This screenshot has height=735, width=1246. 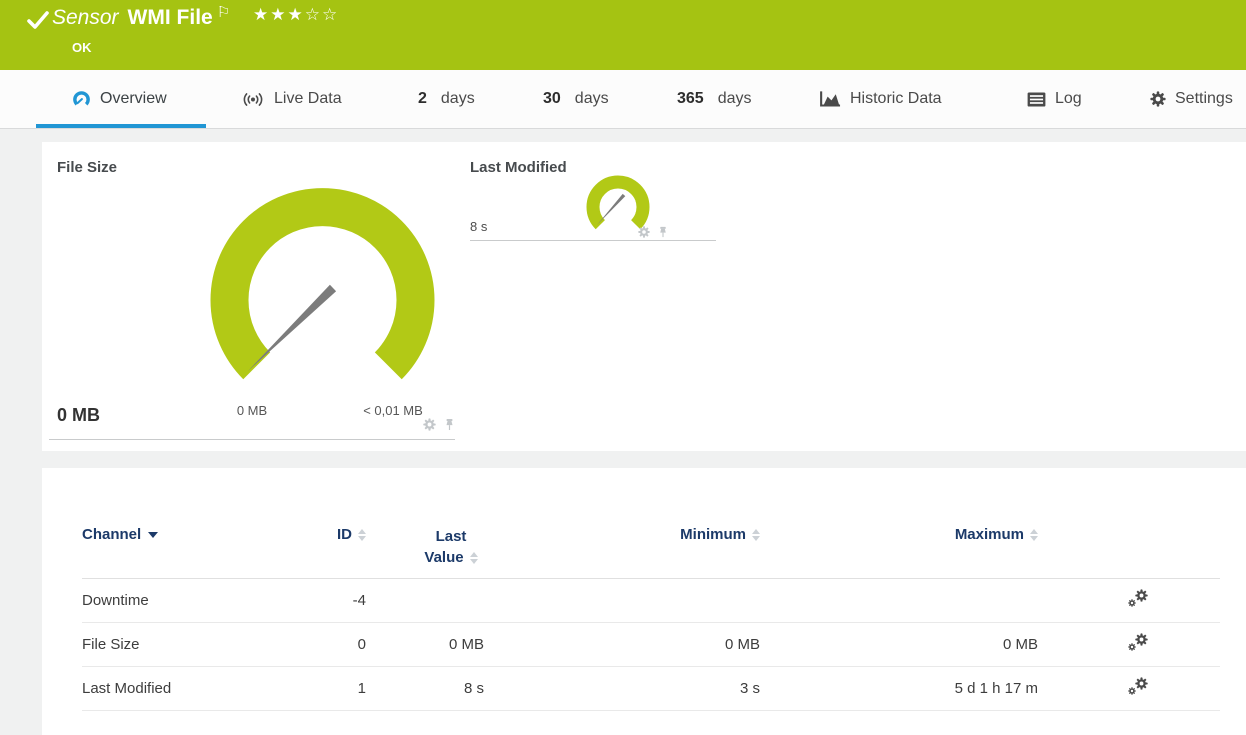 I want to click on cell-last-value: 0 MB, so click(x=466, y=644).